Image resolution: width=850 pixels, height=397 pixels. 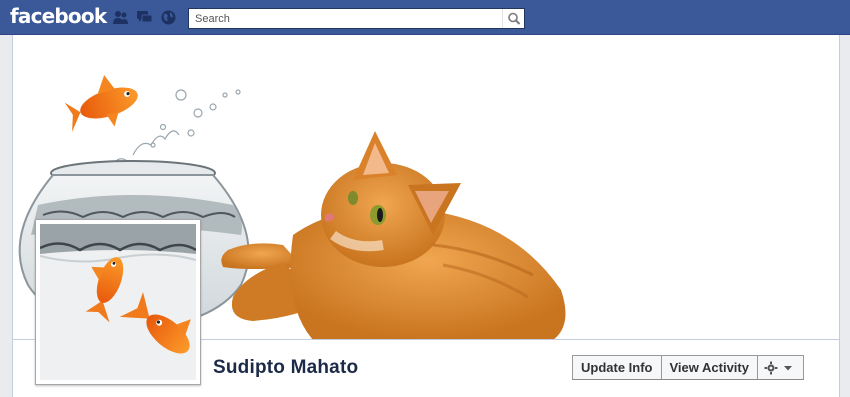 I want to click on search-button, so click(x=513, y=18).